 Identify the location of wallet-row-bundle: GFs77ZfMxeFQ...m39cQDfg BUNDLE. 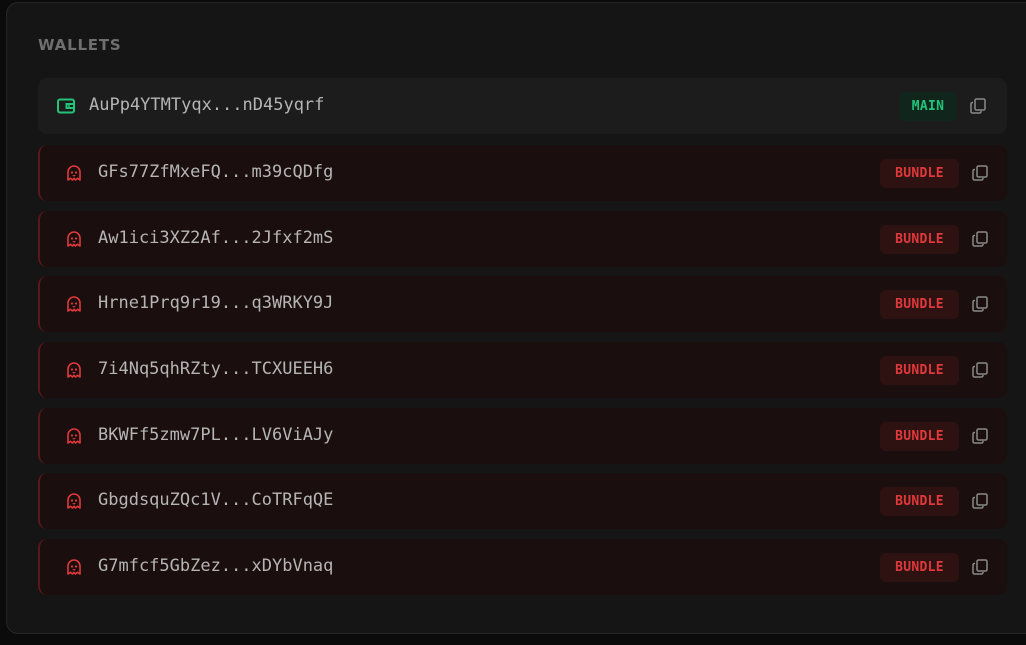
(522, 173).